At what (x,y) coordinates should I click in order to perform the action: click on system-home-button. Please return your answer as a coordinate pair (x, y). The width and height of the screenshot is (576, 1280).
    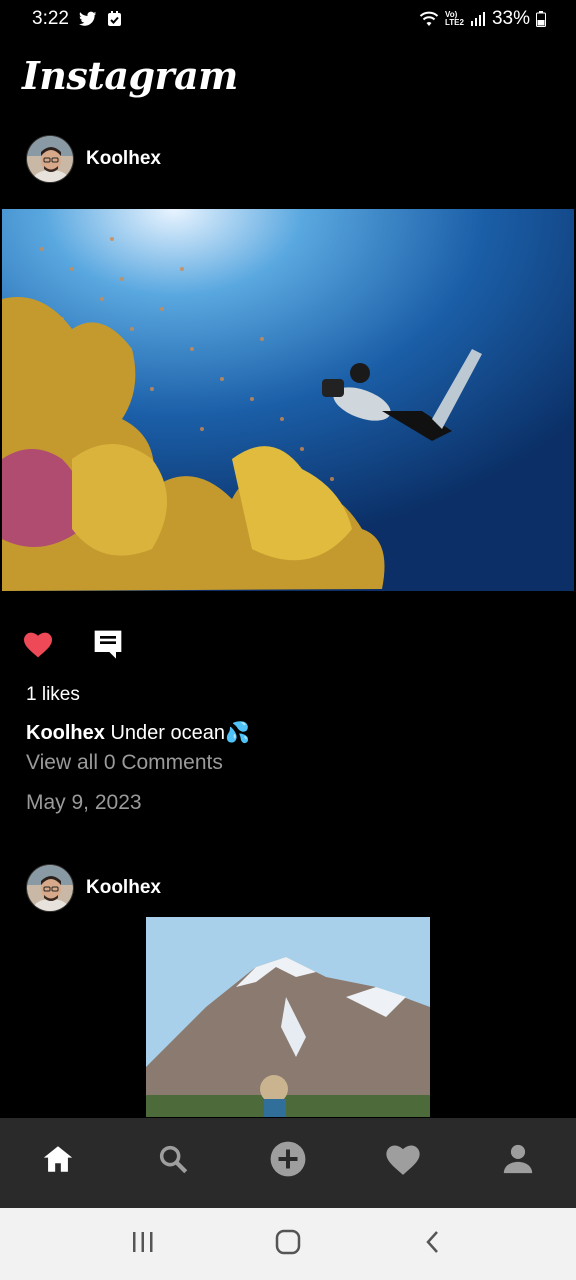
    Looking at the image, I should click on (288, 1244).